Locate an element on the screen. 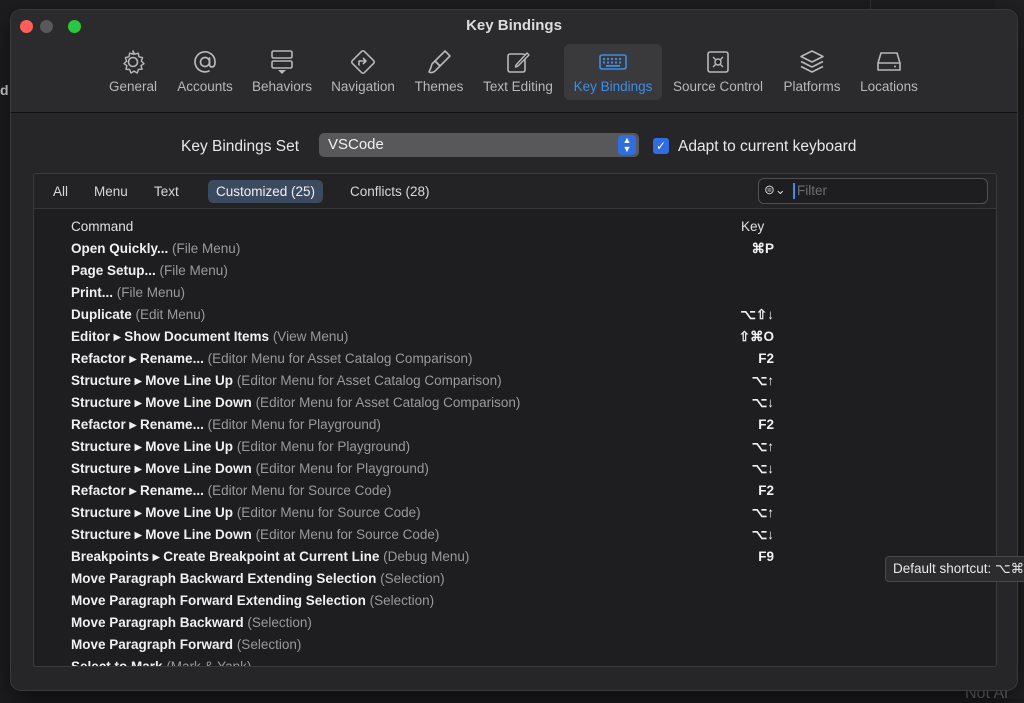 The width and height of the screenshot is (1024, 703). tab-accounts: Accounts is located at coordinates (205, 72).